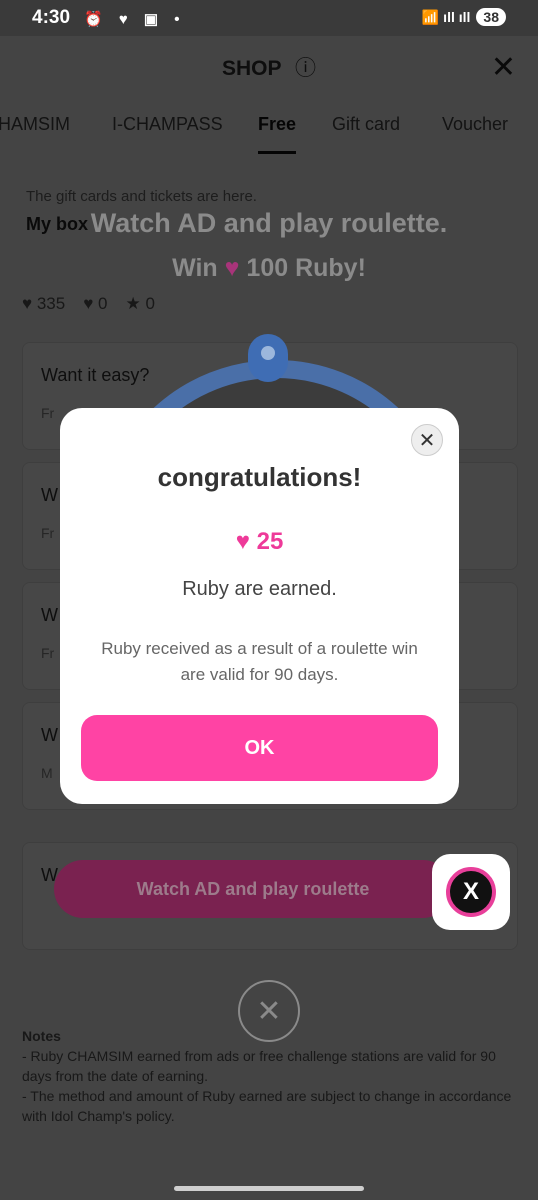  What do you see at coordinates (95, 375) in the screenshot?
I see `card-title: Want it easy?` at bounding box center [95, 375].